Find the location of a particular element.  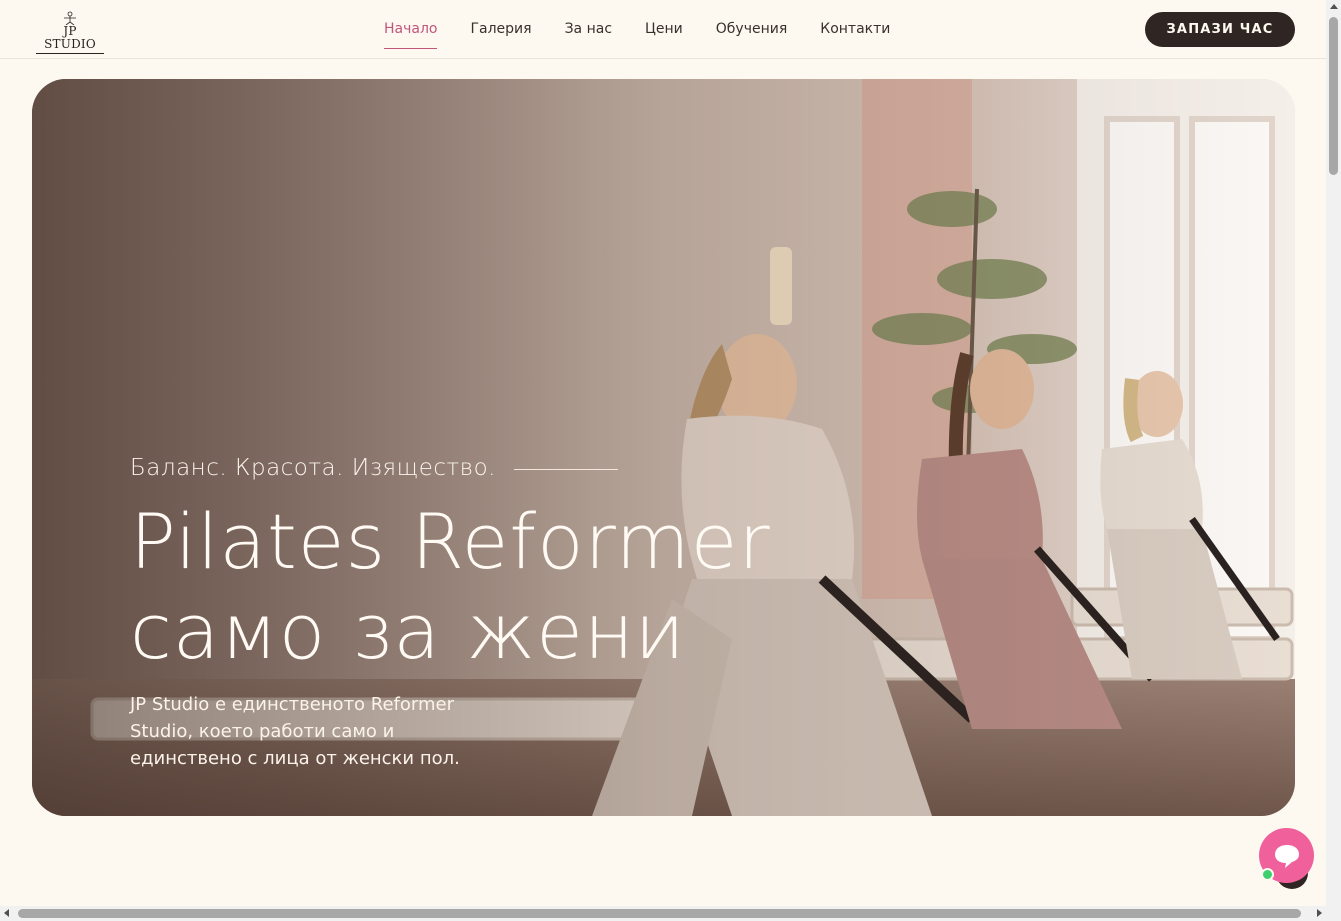

horizontal-scroll-thumb is located at coordinates (659, 913).